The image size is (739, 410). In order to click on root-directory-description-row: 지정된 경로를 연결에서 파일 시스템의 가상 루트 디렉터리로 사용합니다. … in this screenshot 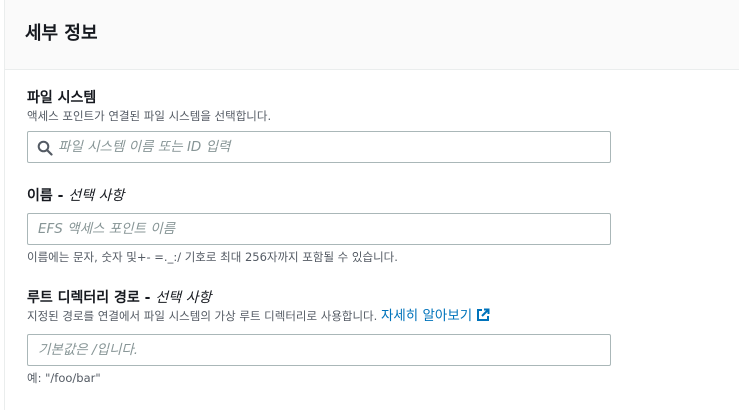, I will do `click(319, 316)`.